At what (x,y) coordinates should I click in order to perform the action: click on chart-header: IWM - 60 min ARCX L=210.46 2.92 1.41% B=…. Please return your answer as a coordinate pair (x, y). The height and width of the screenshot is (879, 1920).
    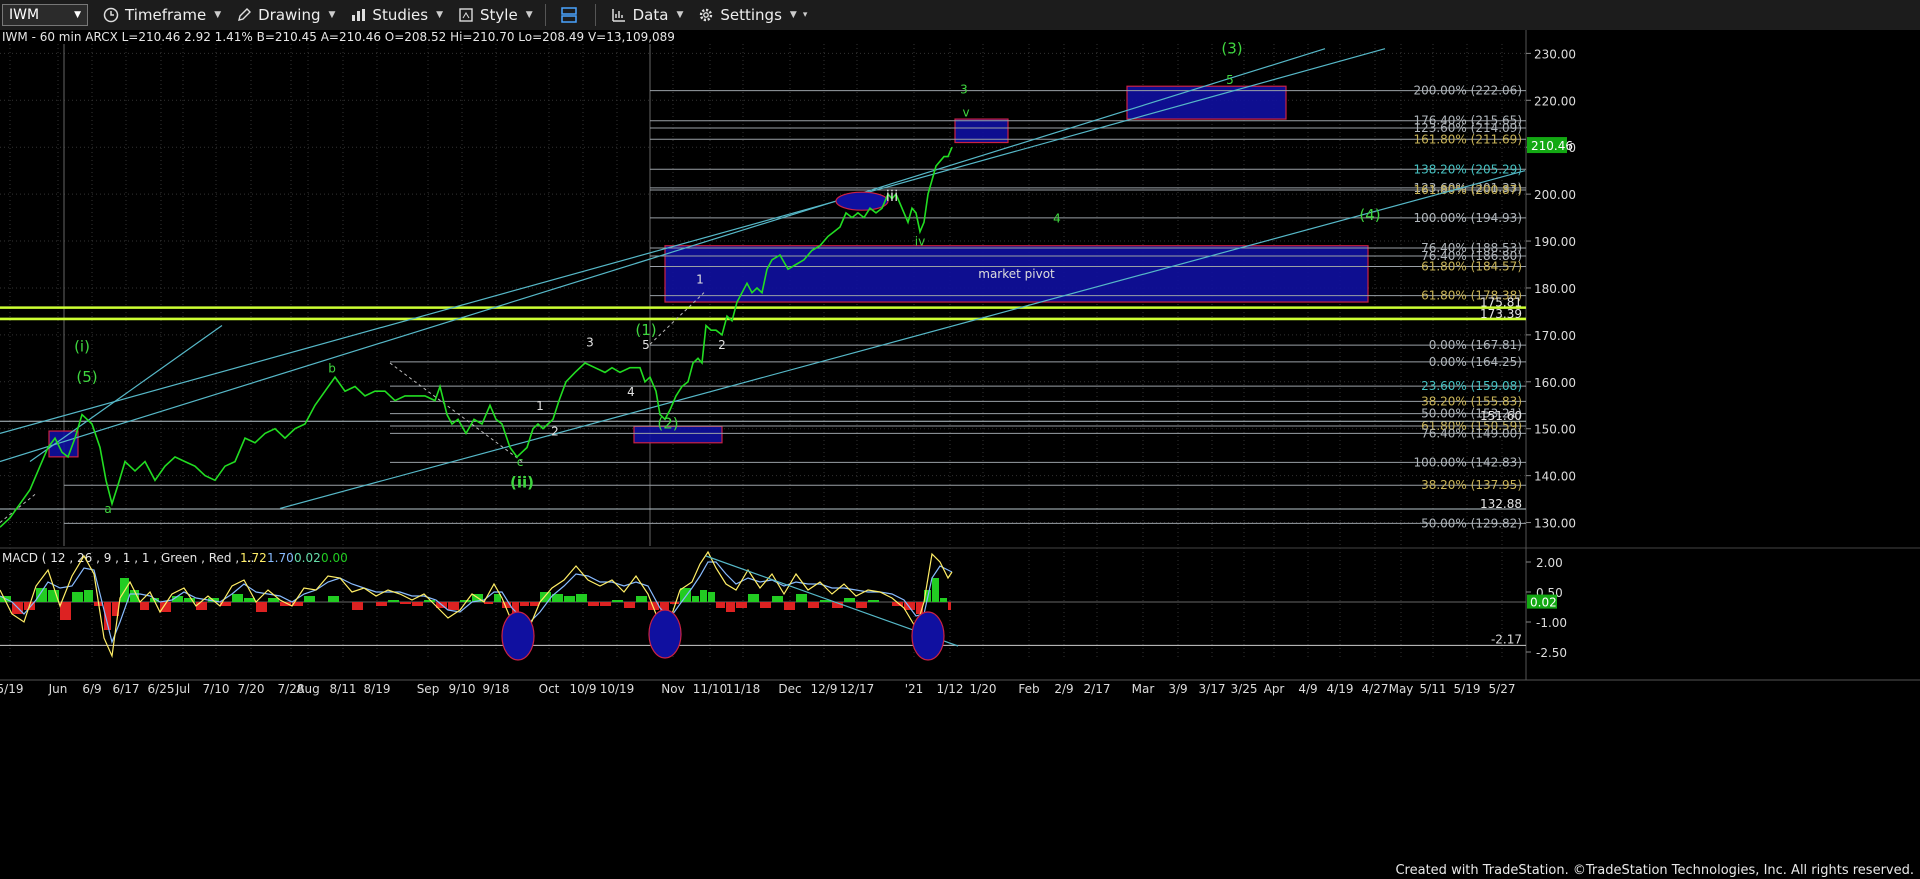
    Looking at the image, I should click on (338, 37).